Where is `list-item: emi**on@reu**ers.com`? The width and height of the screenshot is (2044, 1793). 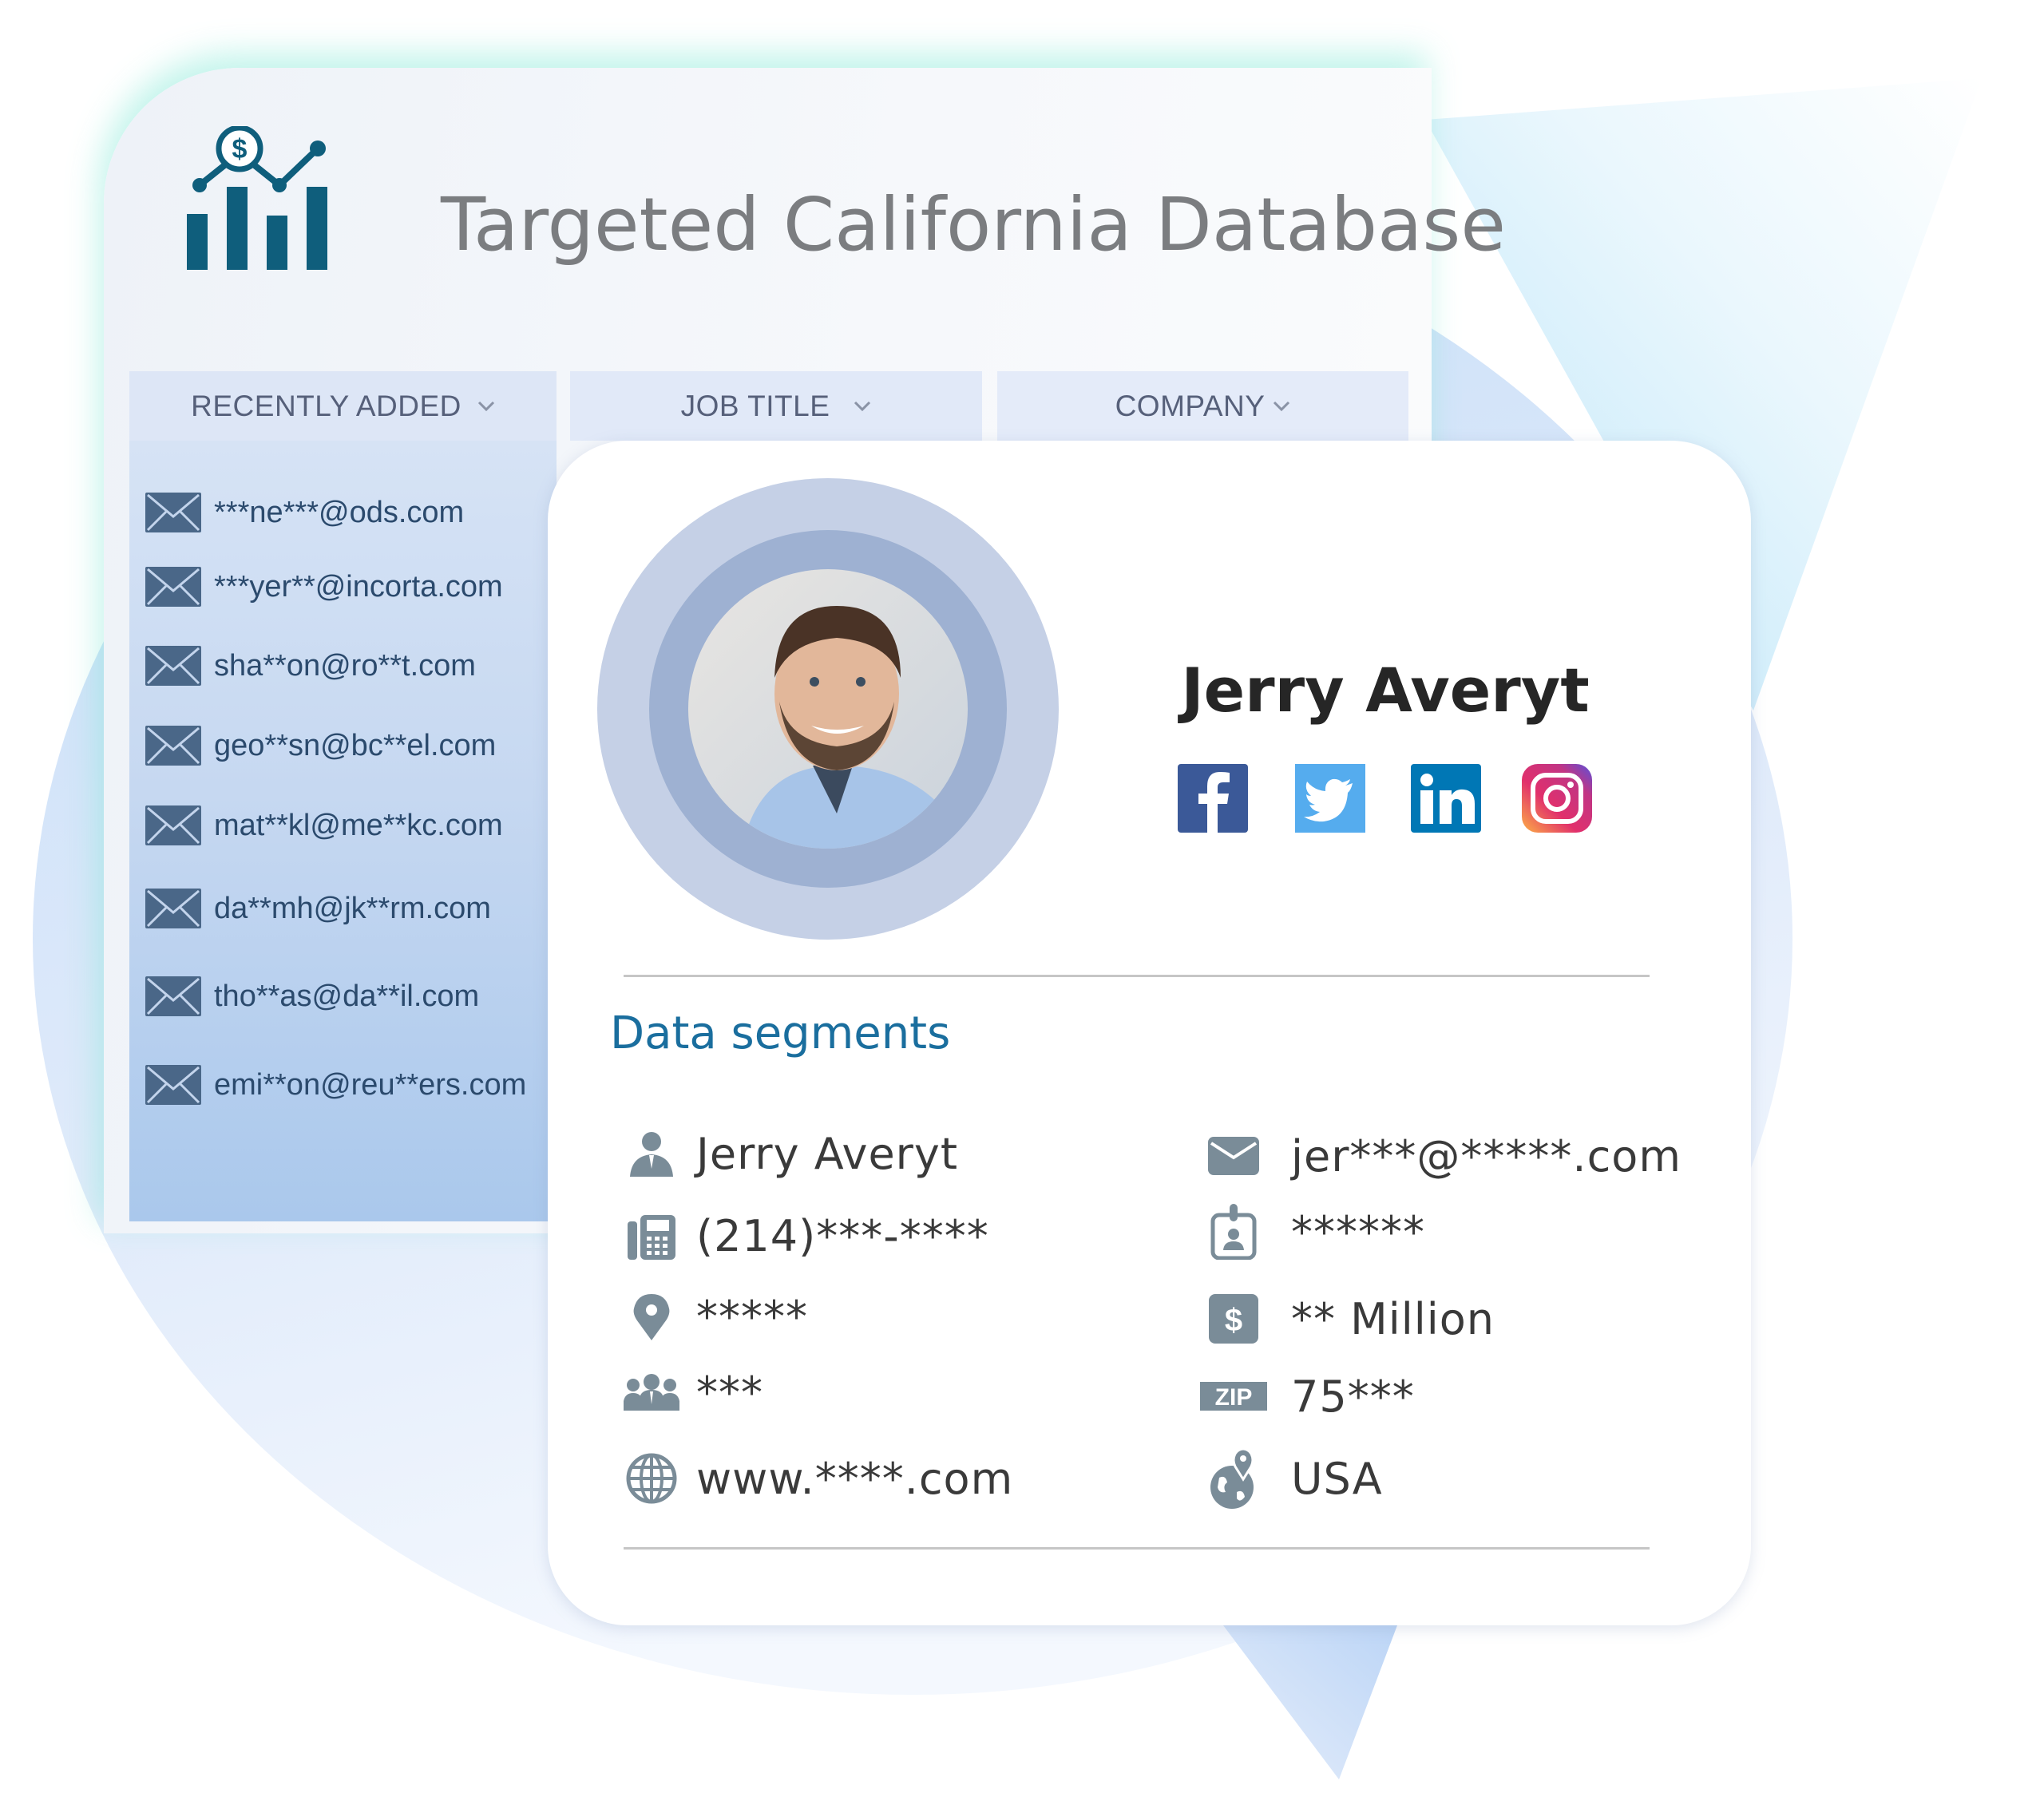 list-item: emi**on@reu**ers.com is located at coordinates (335, 1085).